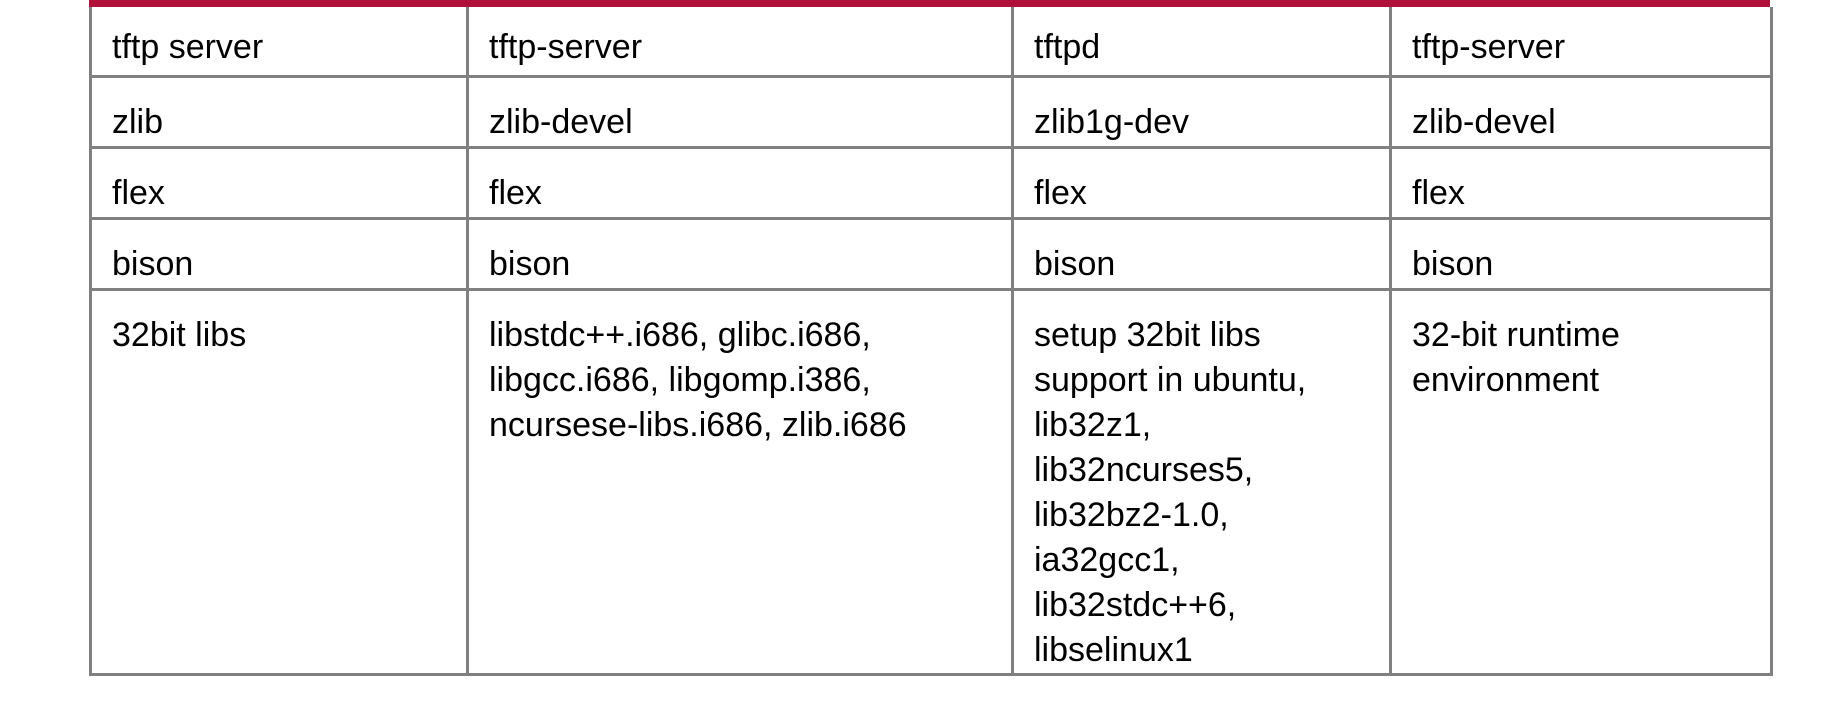 Image resolution: width=1840 pixels, height=724 pixels. Describe the element at coordinates (279, 112) in the screenshot. I see `table-cell: zlib` at that location.